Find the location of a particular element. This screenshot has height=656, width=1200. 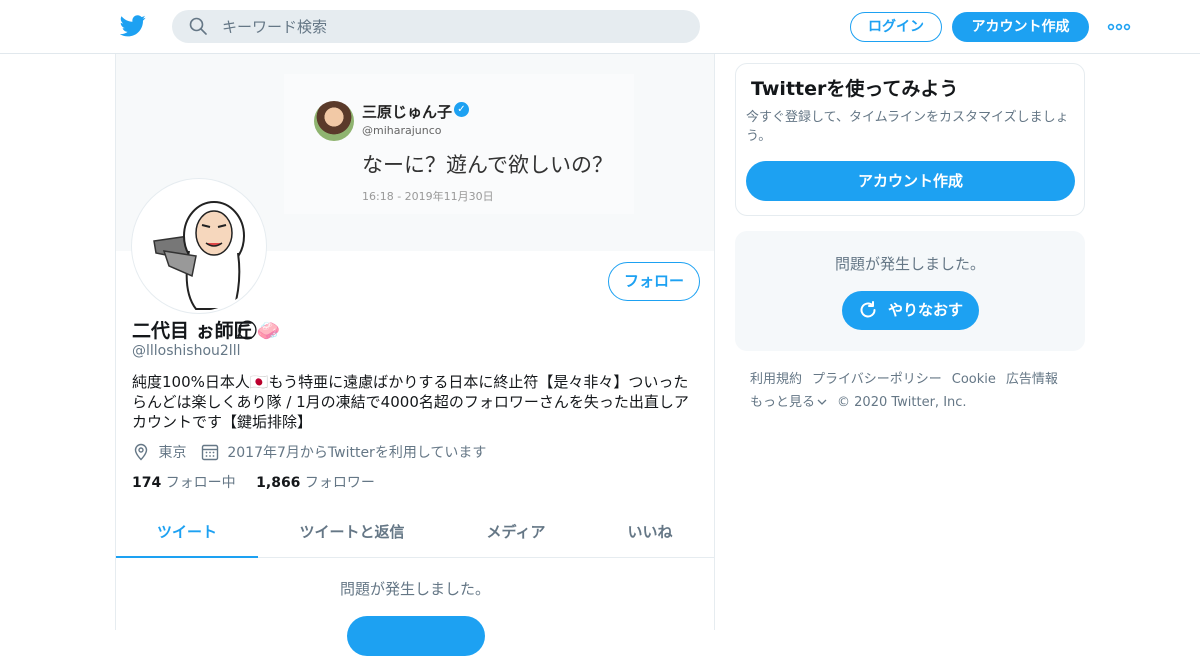

top-navigation-bar: ログイン アカウント作成 is located at coordinates (600, 27).